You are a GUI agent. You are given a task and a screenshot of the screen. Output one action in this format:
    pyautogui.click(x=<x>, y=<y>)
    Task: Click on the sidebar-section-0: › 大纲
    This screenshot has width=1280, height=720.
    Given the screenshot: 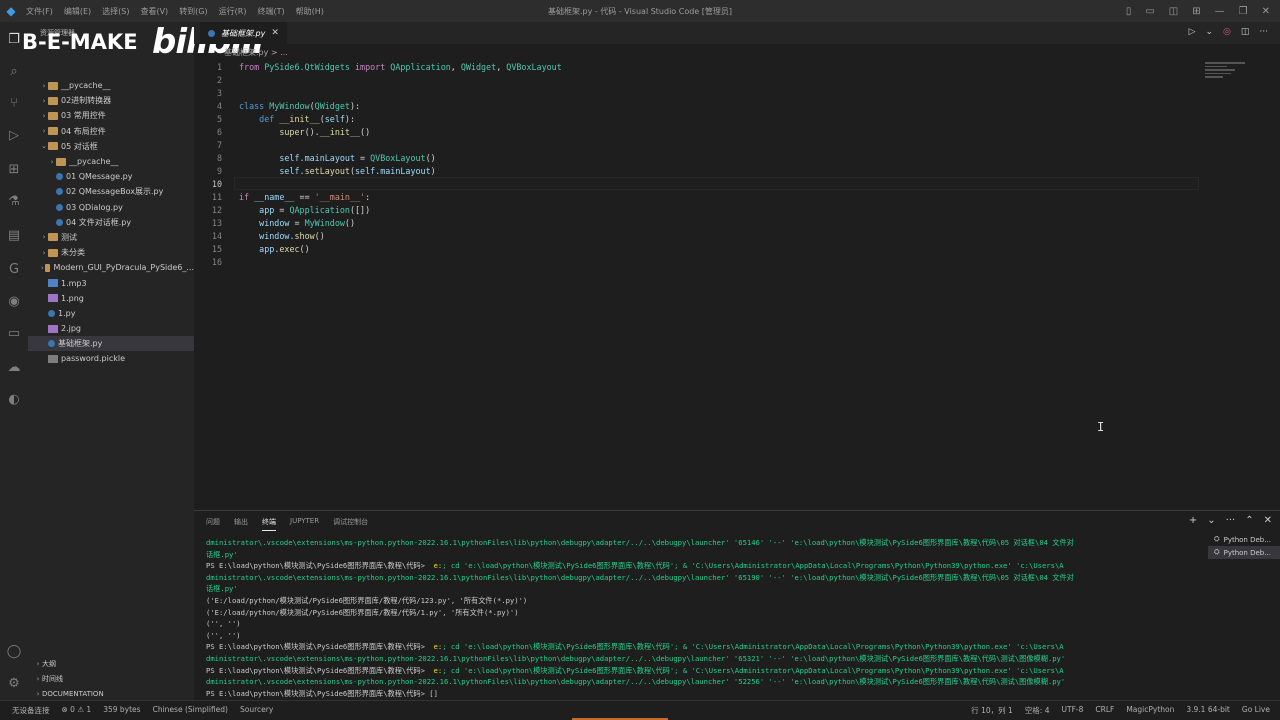 What is the action you would take?
    pyautogui.click(x=111, y=663)
    